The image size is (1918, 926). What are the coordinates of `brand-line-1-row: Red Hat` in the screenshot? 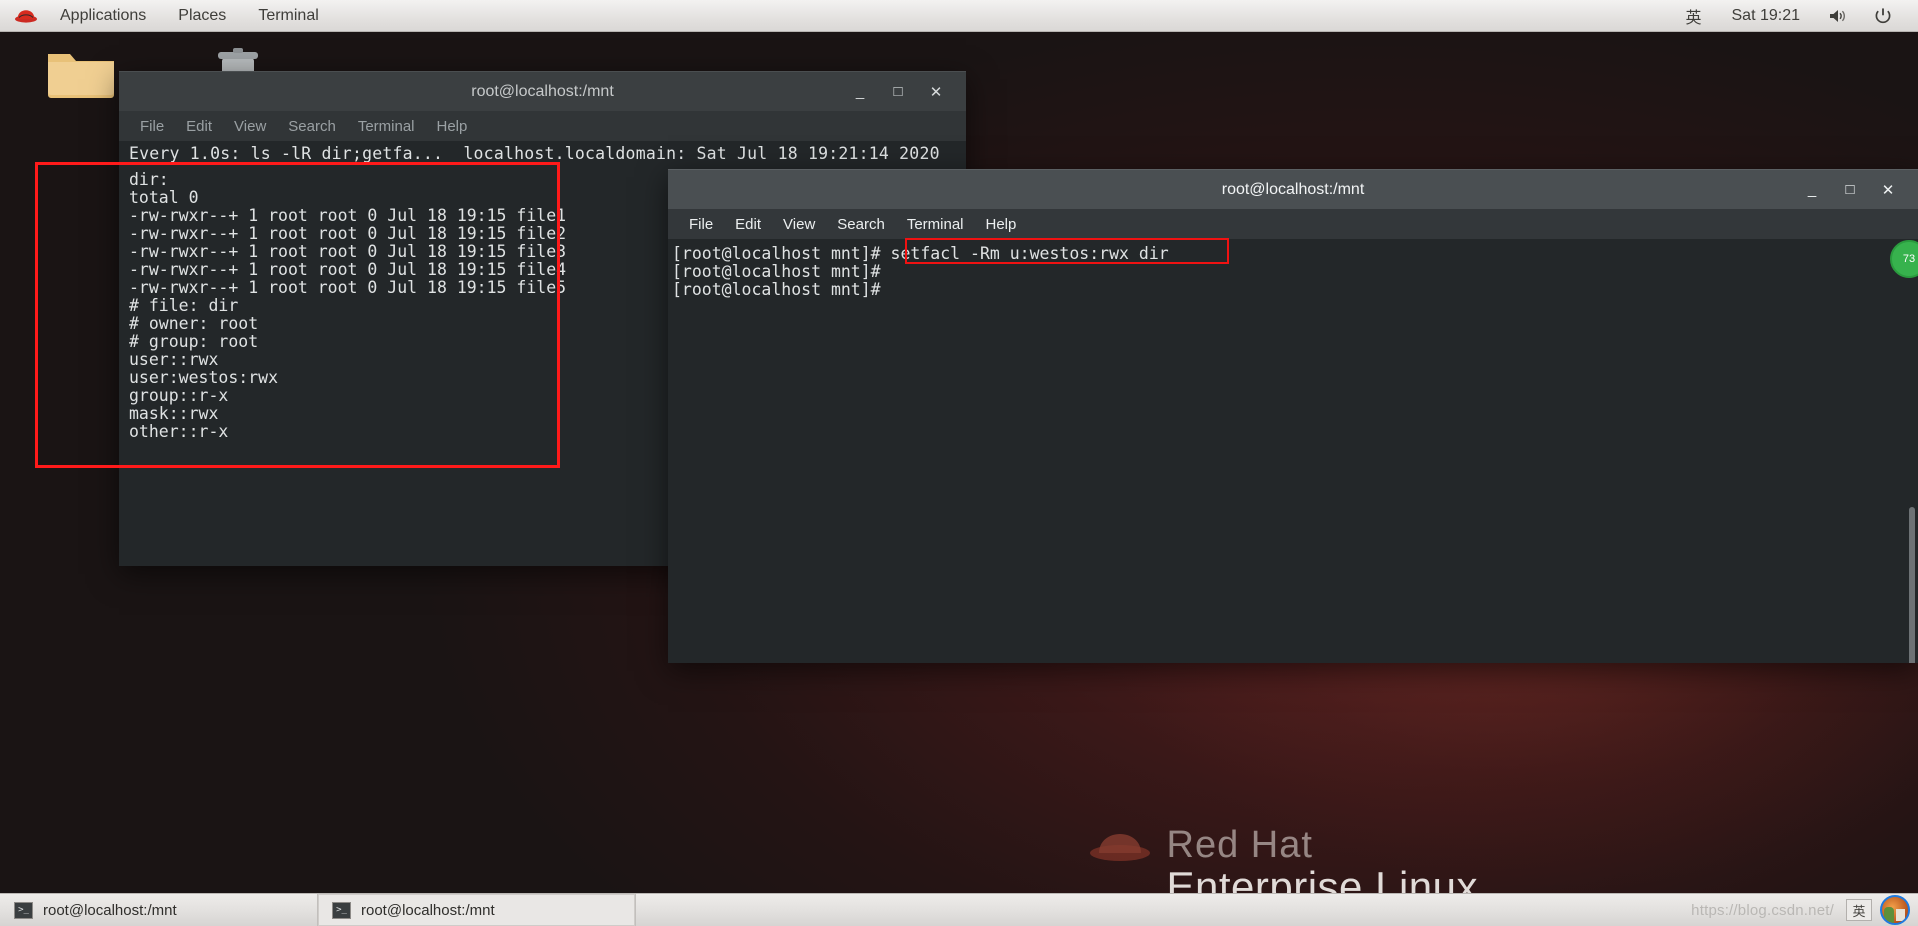 It's located at (1283, 845).